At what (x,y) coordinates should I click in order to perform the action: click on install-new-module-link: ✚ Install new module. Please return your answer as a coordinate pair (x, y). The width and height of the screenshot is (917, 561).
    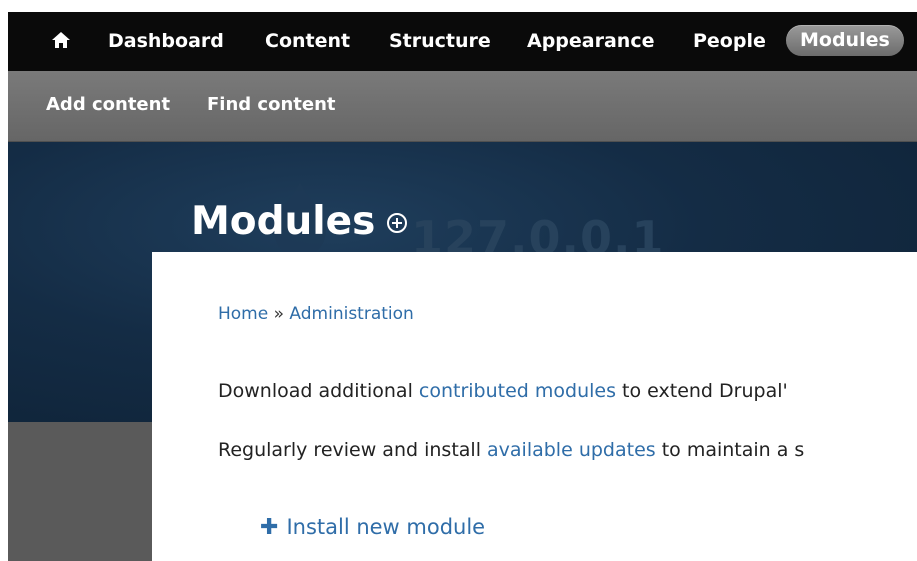
    Looking at the image, I should click on (372, 527).